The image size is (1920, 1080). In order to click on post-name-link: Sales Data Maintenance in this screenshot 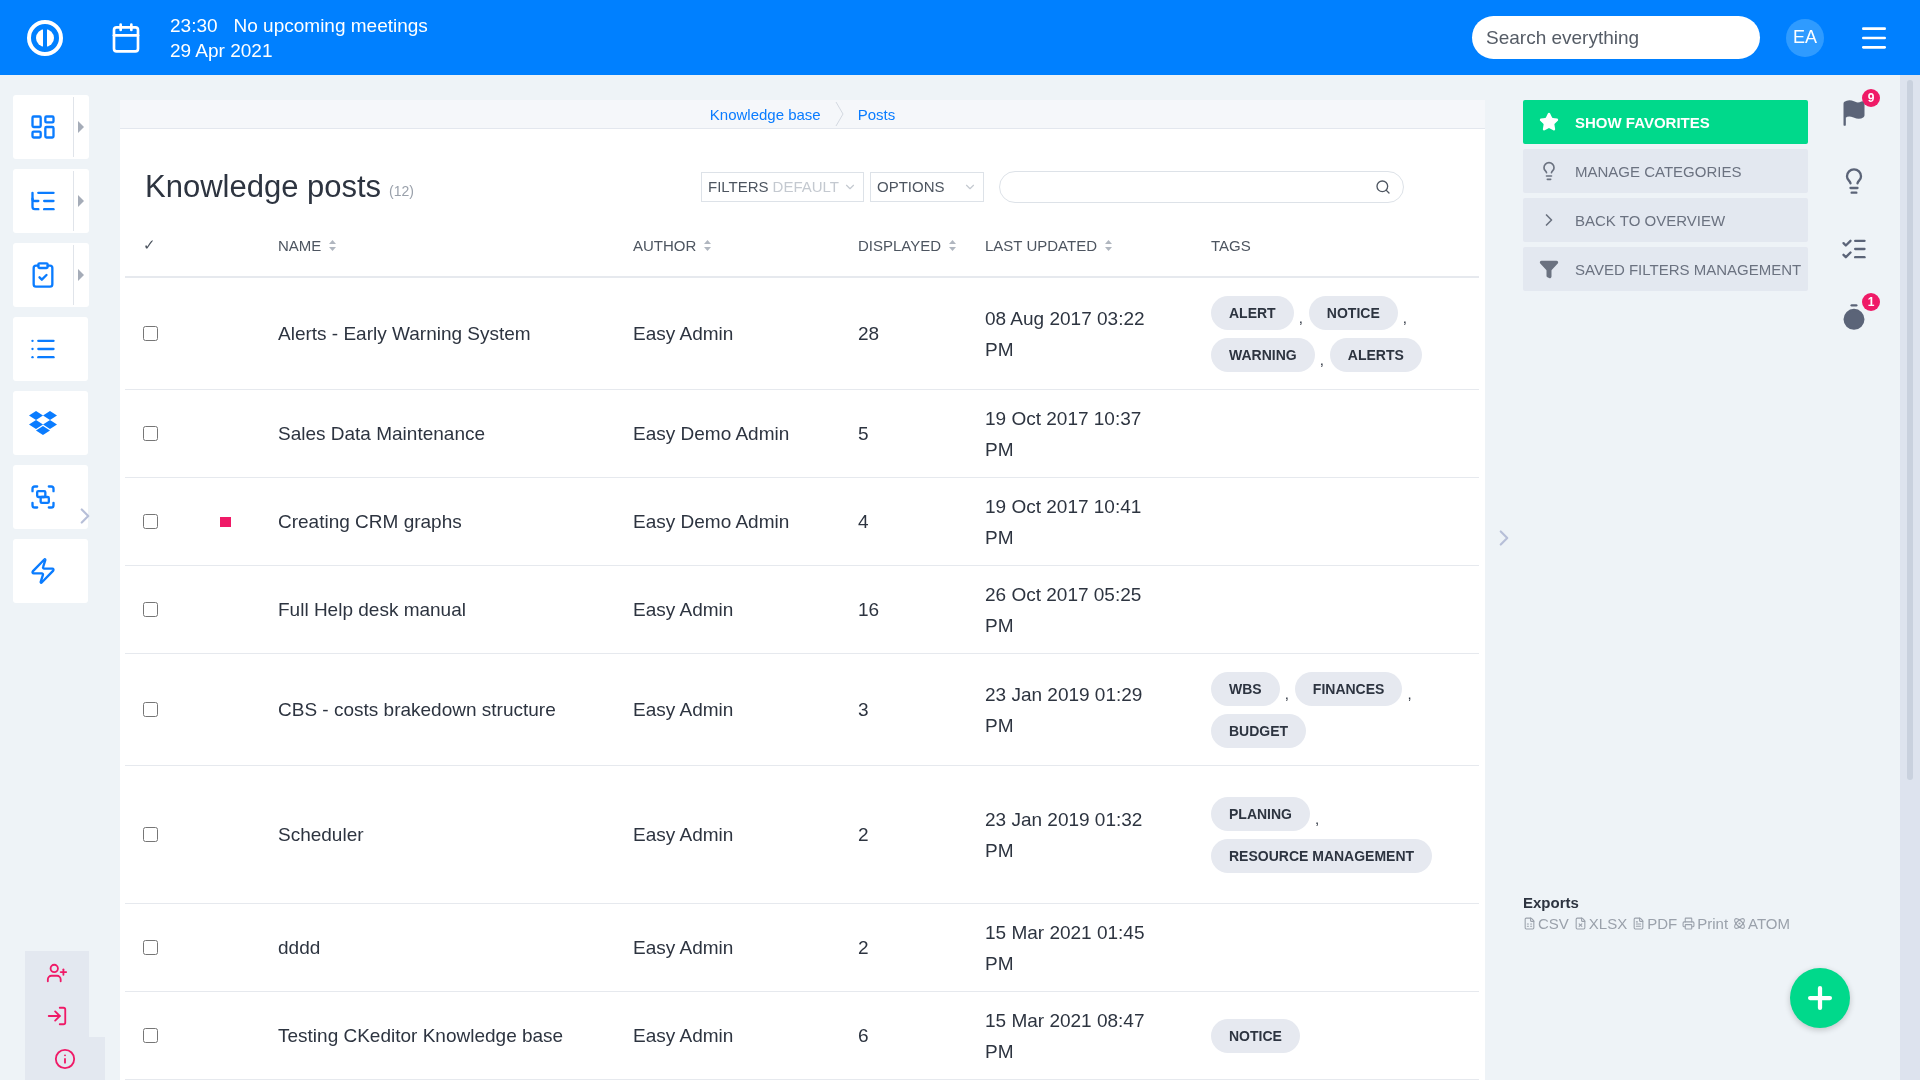, I will do `click(381, 433)`.